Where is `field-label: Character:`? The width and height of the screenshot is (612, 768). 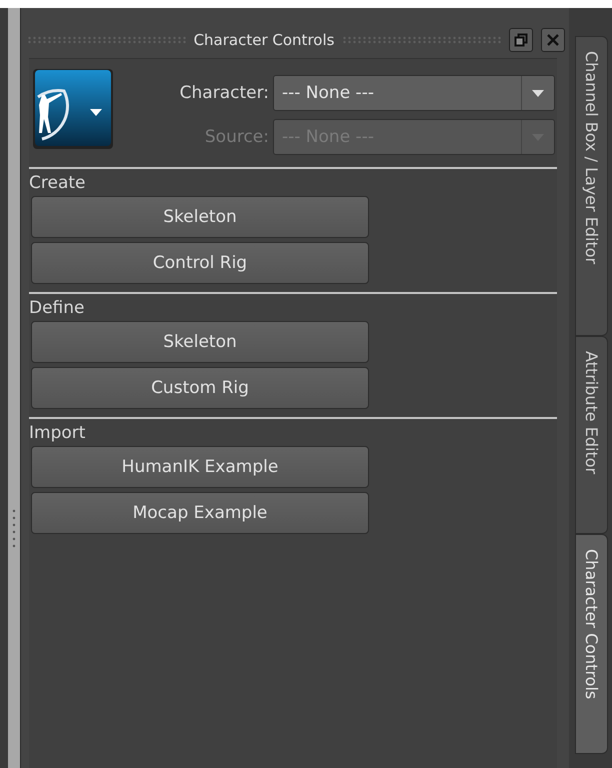 field-label: Character: is located at coordinates (223, 93).